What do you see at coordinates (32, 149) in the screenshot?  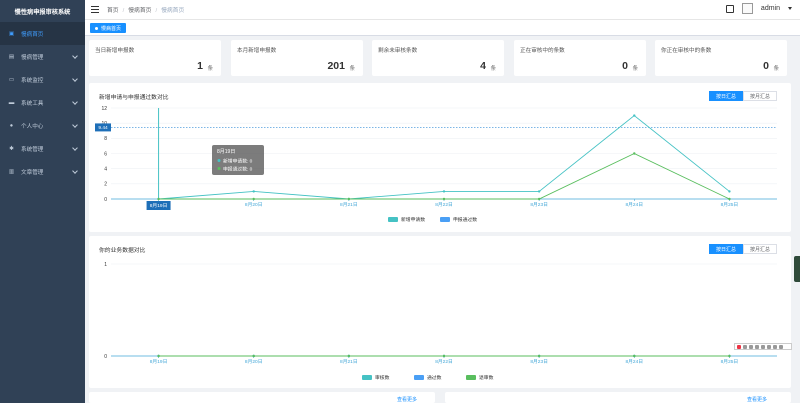 I see `sidebar-item-label: 系统管理` at bounding box center [32, 149].